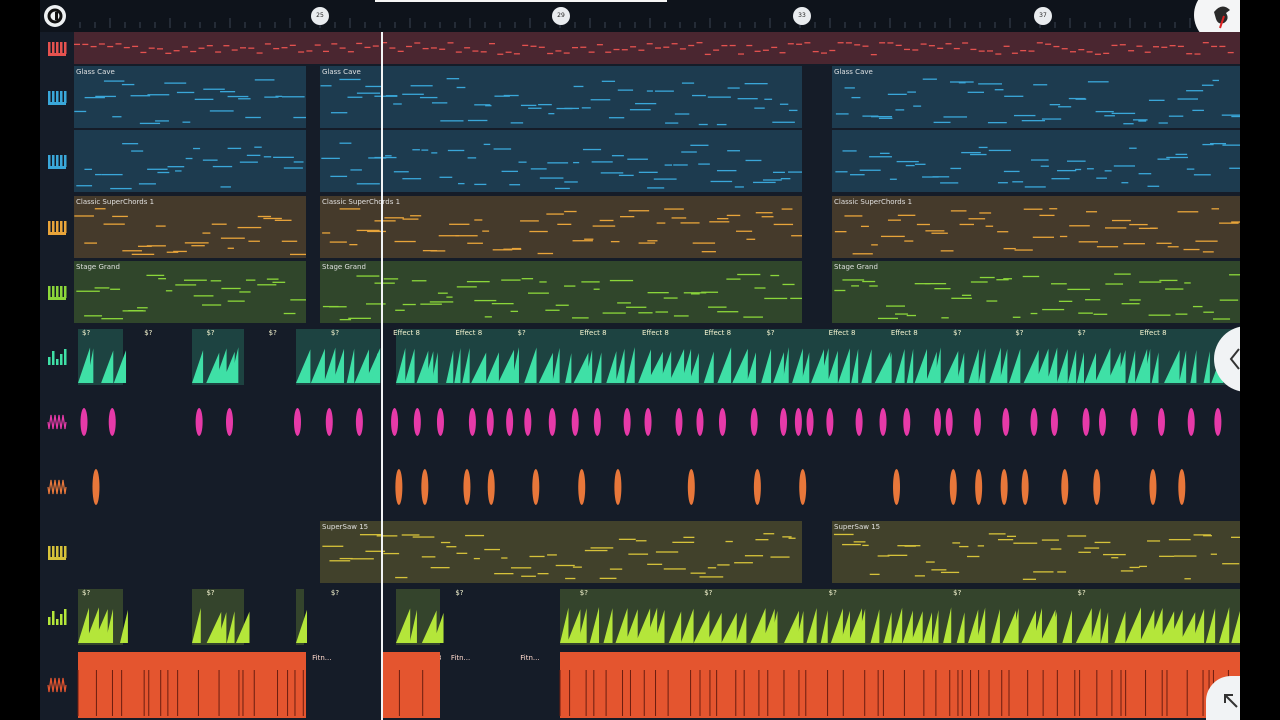  I want to click on track-t7, so click(640, 422).